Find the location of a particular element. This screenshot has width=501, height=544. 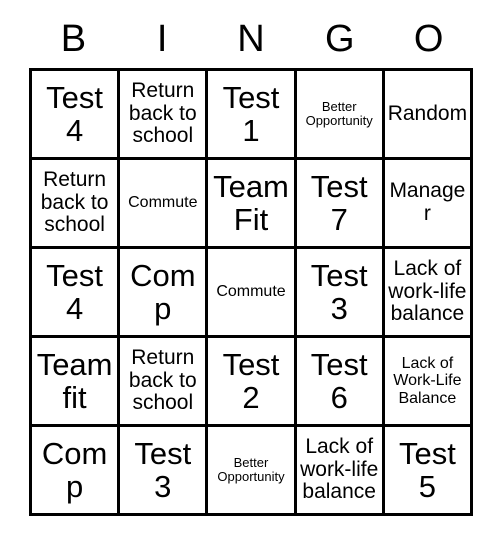

bingo-header-letter-n: N is located at coordinates (251, 39).